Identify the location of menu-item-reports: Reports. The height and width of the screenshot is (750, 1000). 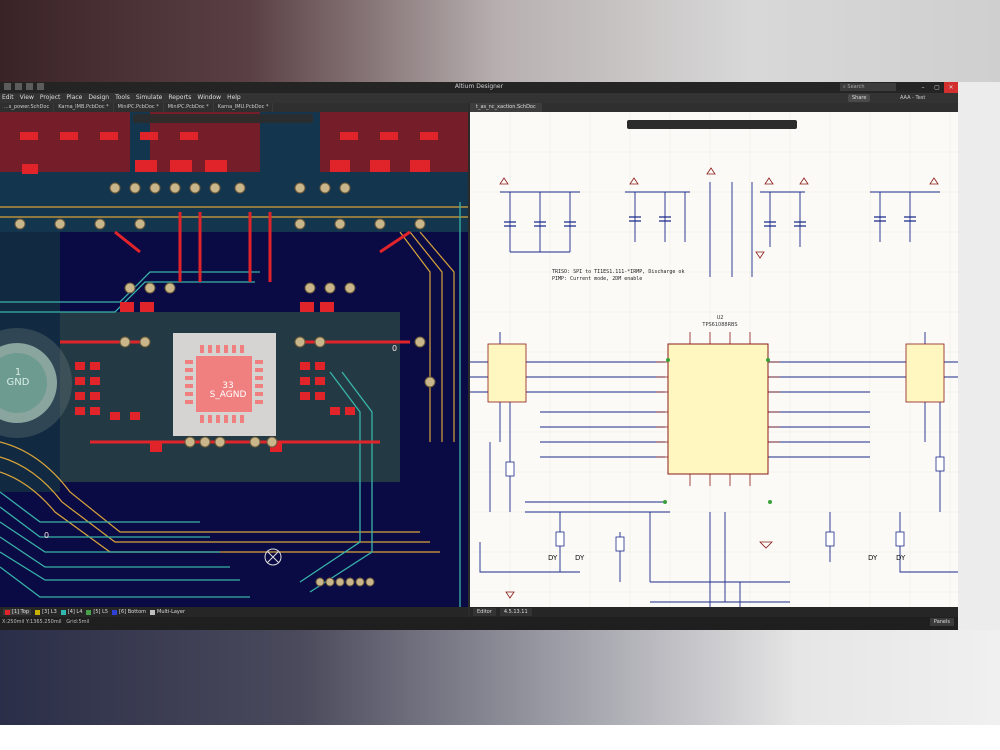
(179, 98).